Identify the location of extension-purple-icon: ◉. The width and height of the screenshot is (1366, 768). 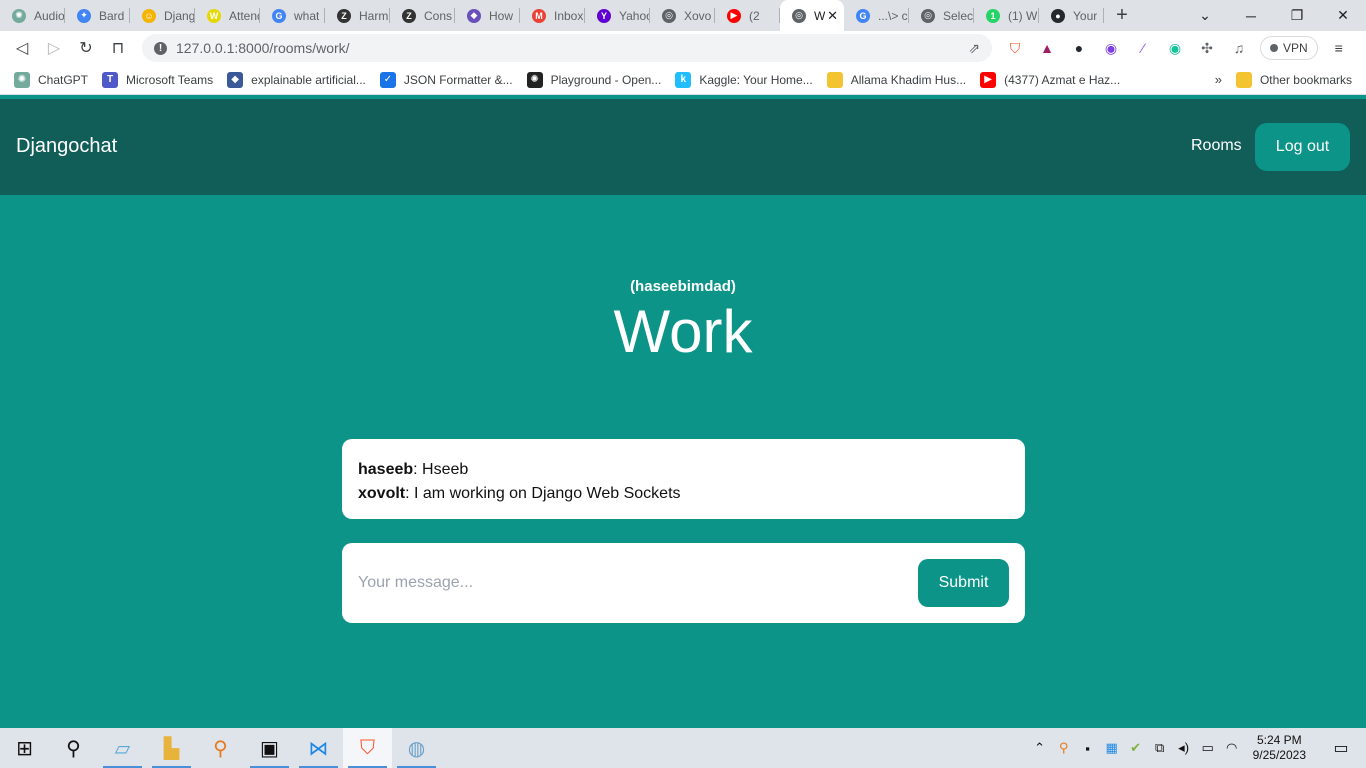
(1111, 48).